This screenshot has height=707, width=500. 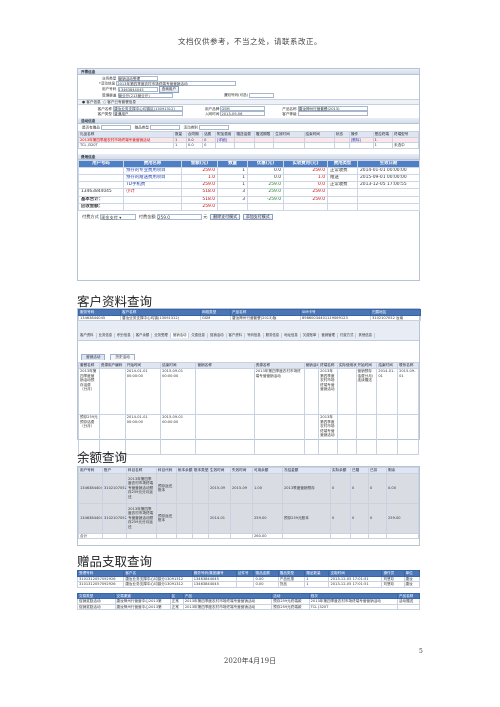 What do you see at coordinates (347, 335) in the screenshot?
I see `tab-item: 付费方式` at bounding box center [347, 335].